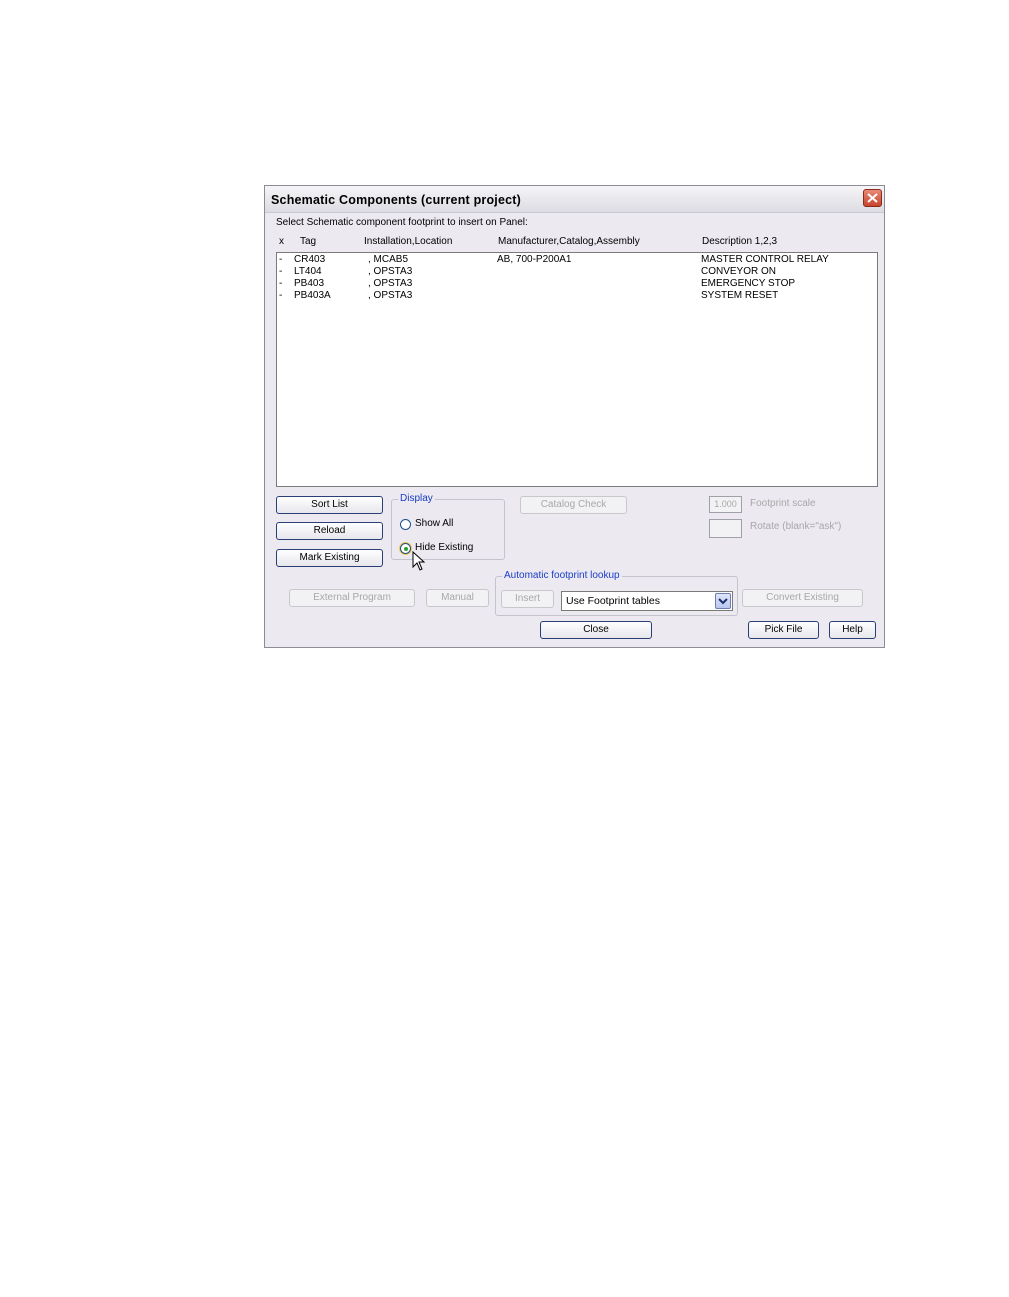 Image resolution: width=1009 pixels, height=1297 pixels. I want to click on close-window-button, so click(872, 198).